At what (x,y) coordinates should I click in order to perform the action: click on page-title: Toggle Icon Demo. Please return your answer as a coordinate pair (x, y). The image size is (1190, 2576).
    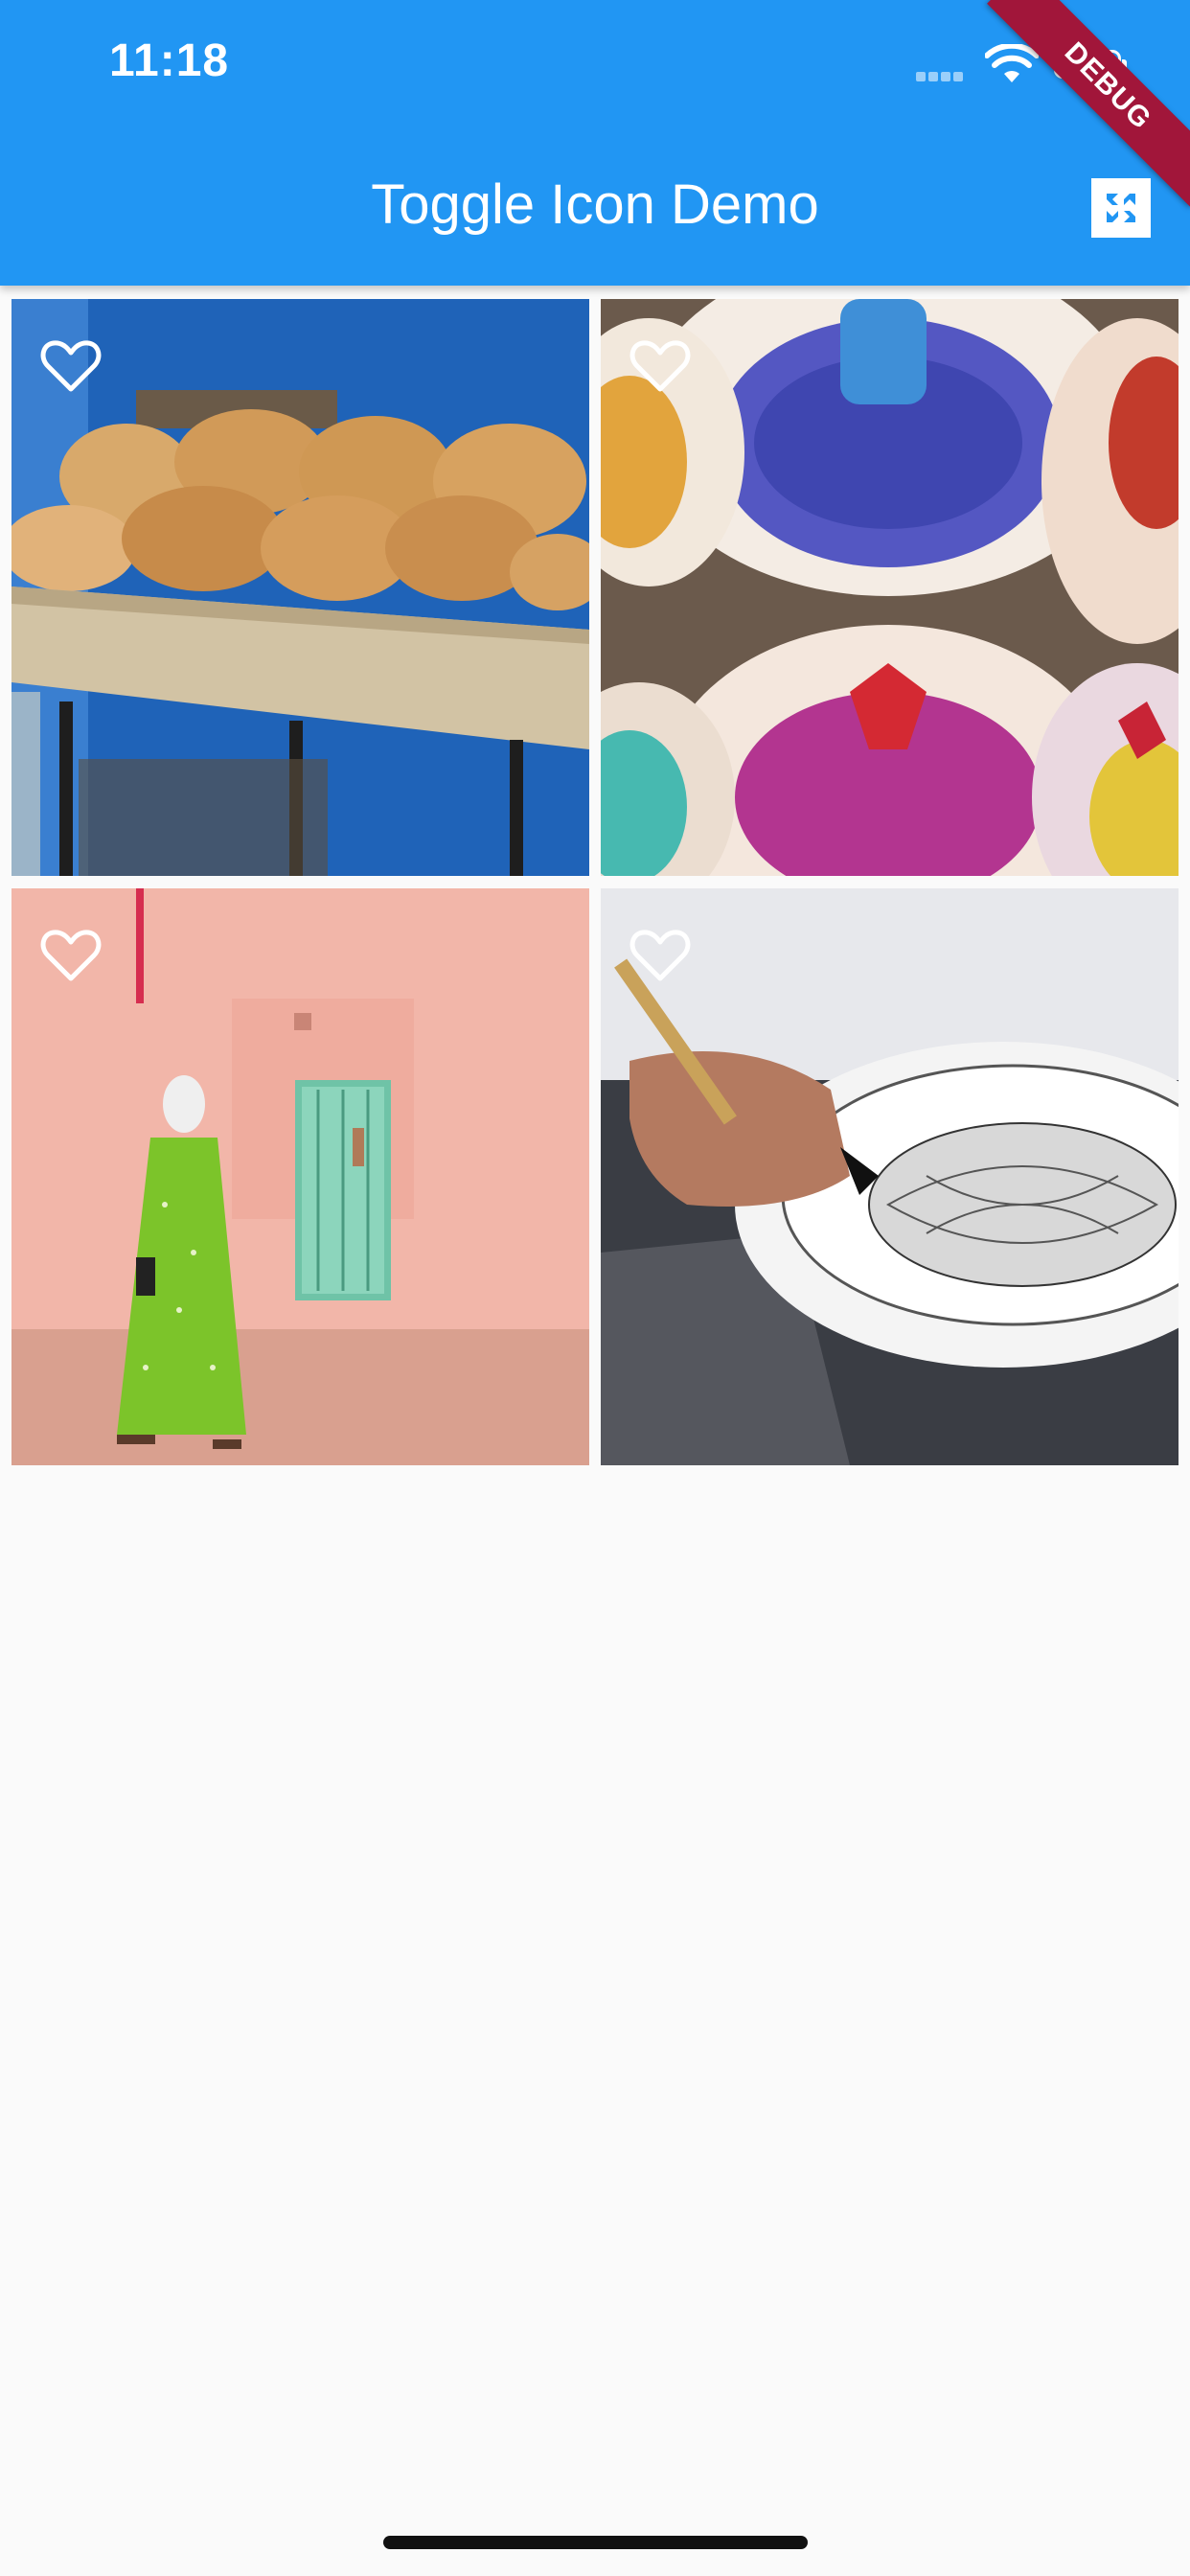
    Looking at the image, I should click on (595, 204).